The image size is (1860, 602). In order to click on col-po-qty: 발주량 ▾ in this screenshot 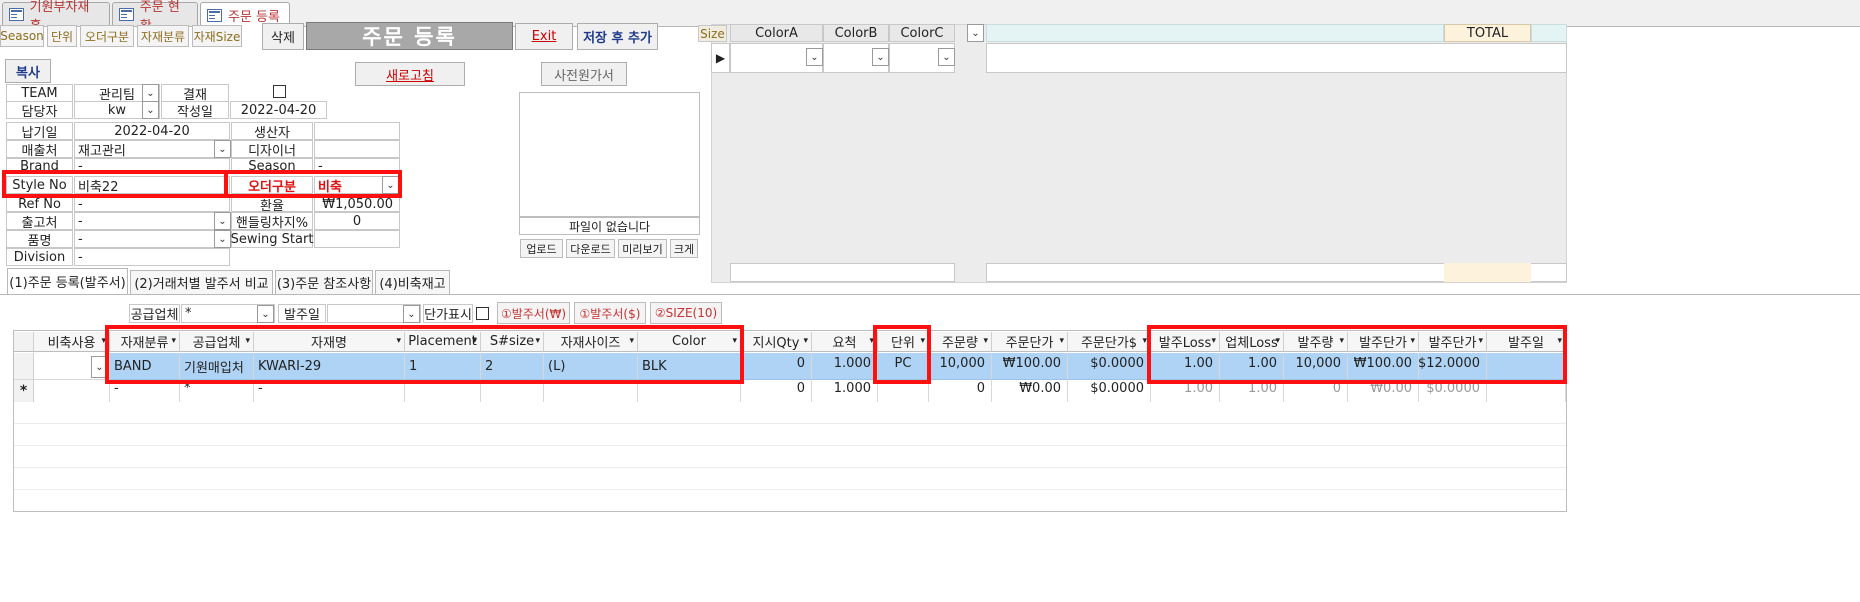, I will do `click(1316, 342)`.